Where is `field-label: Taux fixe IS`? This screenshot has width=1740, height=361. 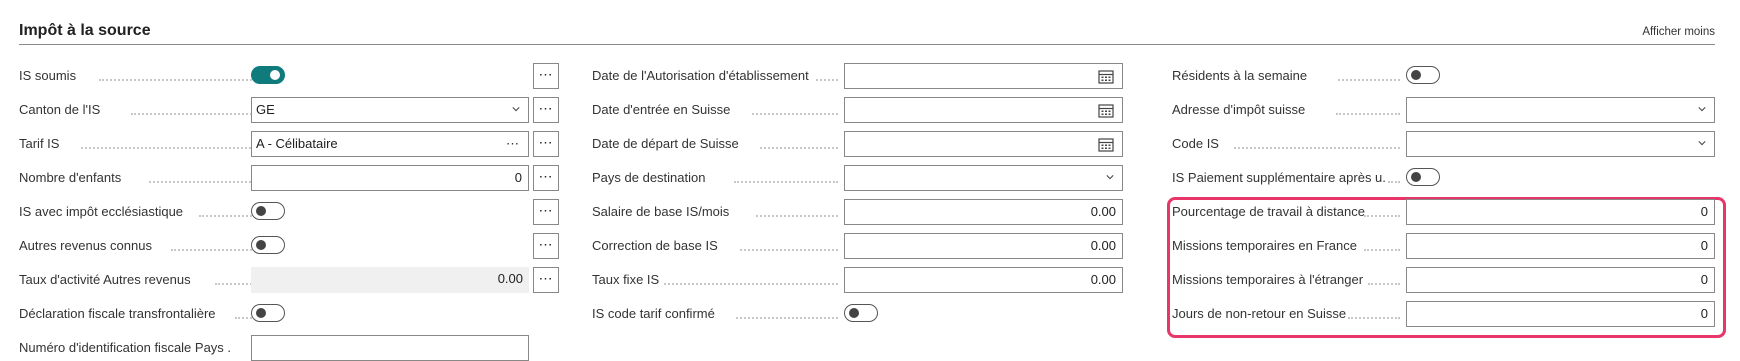
field-label: Taux fixe IS is located at coordinates (626, 279).